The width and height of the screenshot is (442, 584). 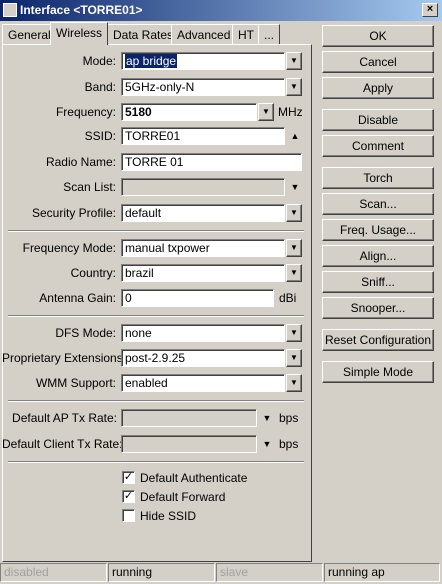 I want to click on close-window-button: ×, so click(x=430, y=10).